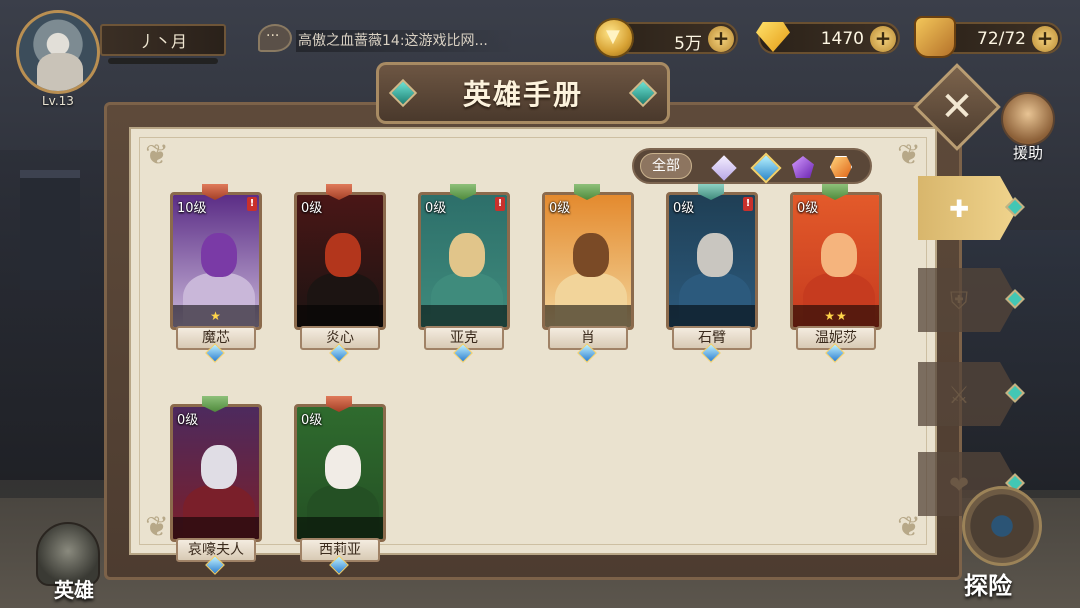 The height and width of the screenshot is (608, 1080). What do you see at coordinates (1001, 39) in the screenshot?
I see `stamina-value: 72/72` at bounding box center [1001, 39].